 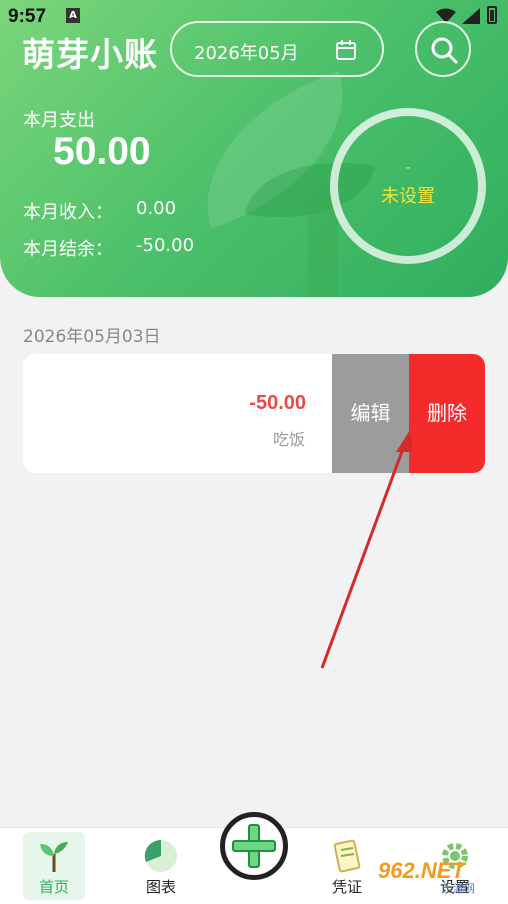 I want to click on calendar-icon, so click(x=346, y=50).